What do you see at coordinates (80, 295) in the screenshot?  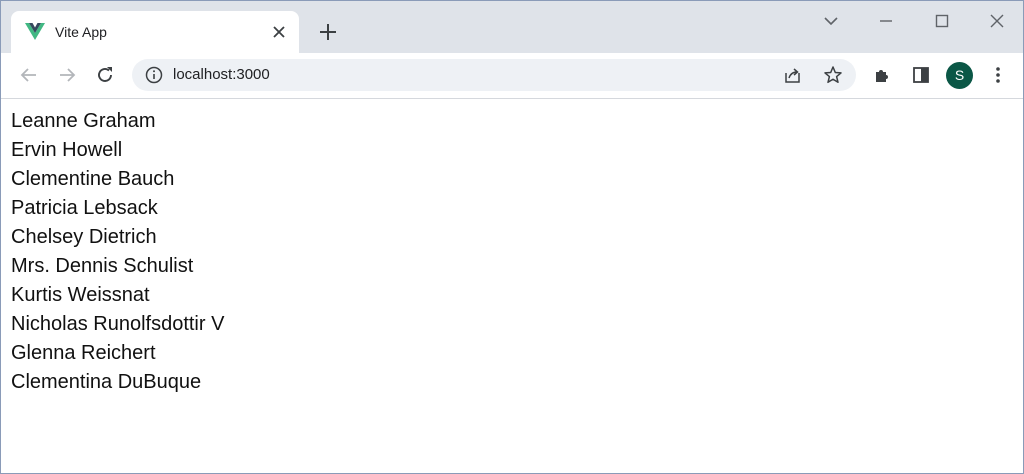 I see `list-item: Kurtis Weissnat` at bounding box center [80, 295].